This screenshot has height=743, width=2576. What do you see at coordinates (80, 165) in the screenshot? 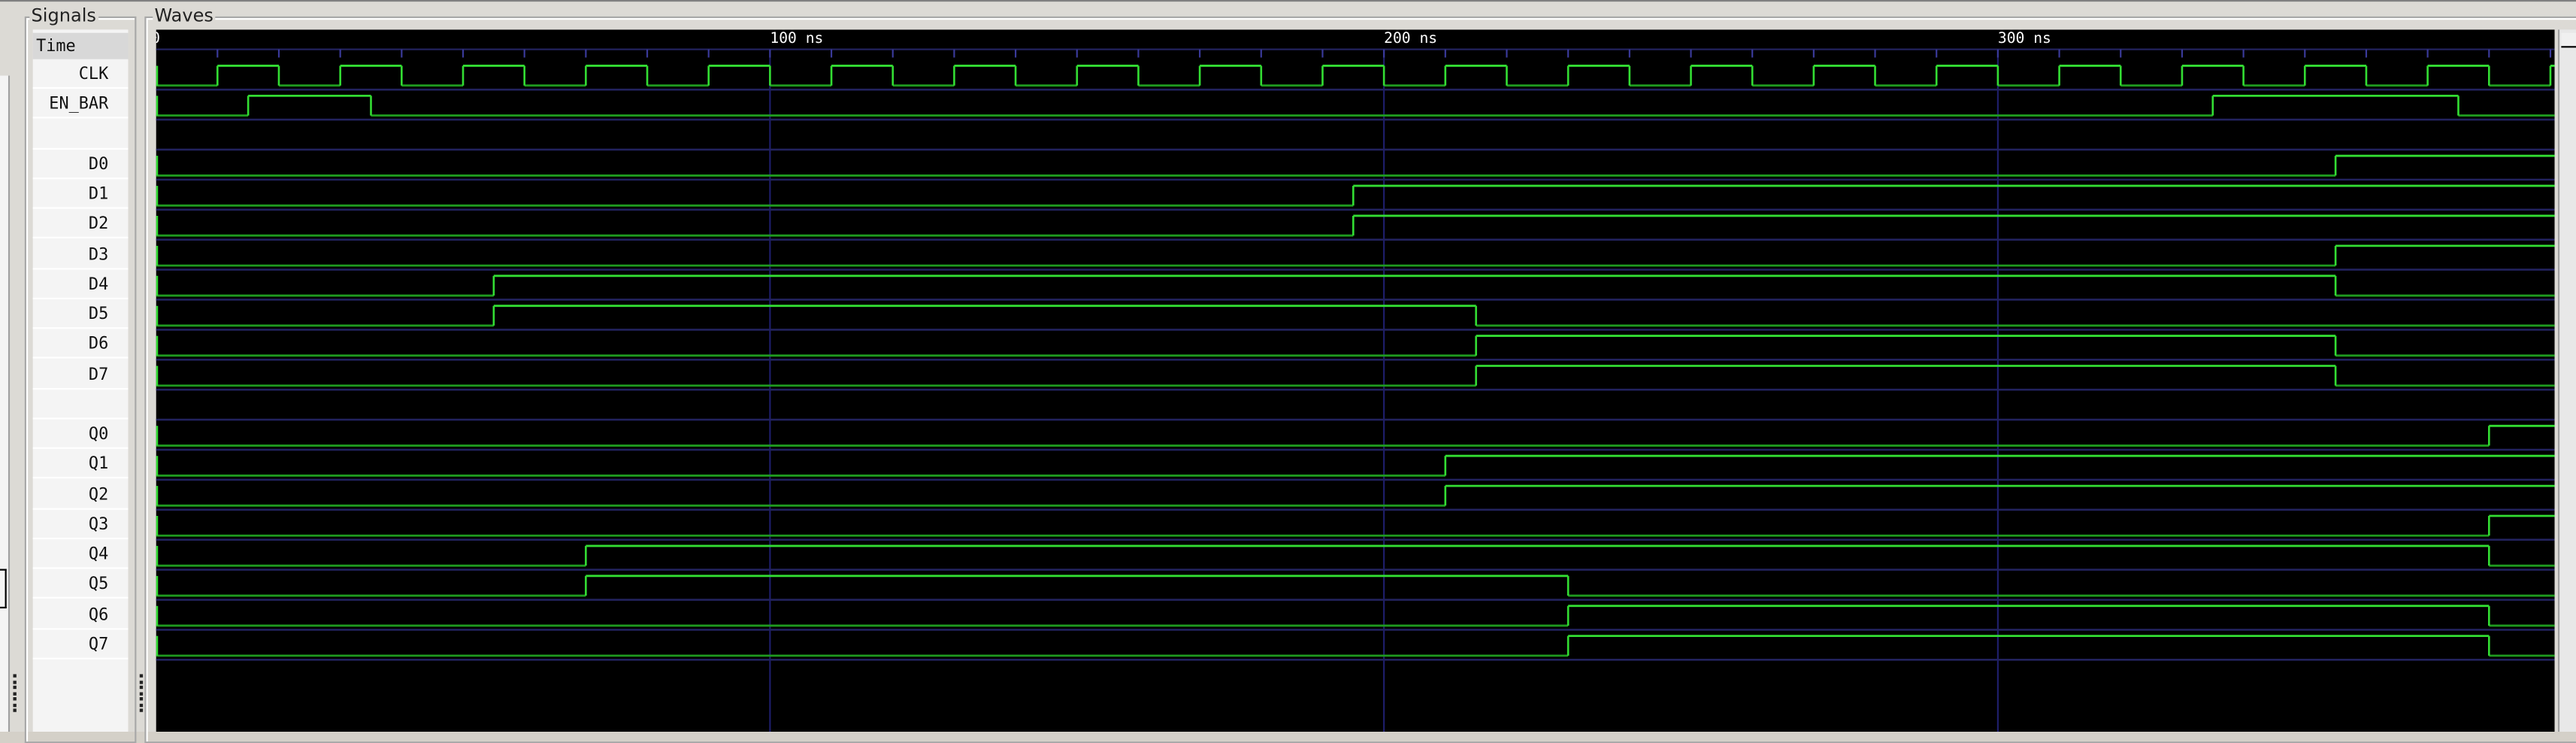
I see `signal-name-d0: D0` at bounding box center [80, 165].